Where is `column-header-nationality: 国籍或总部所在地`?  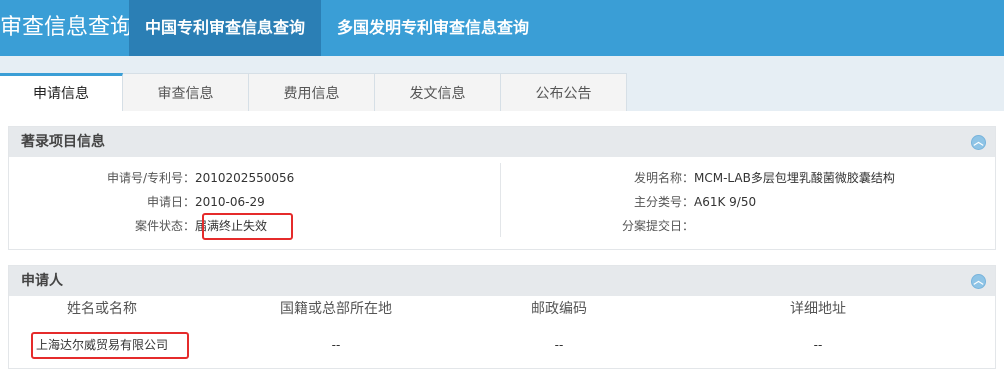 column-header-nationality: 国籍或总部所在地 is located at coordinates (336, 309).